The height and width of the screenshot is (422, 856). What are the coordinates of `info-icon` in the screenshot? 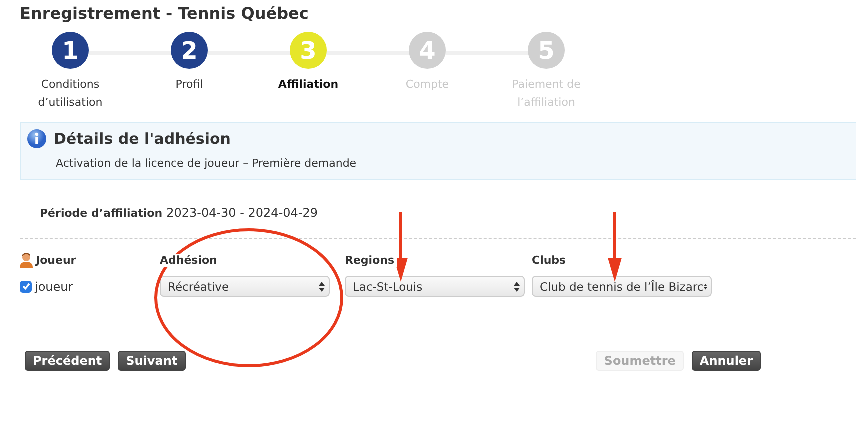 It's located at (37, 139).